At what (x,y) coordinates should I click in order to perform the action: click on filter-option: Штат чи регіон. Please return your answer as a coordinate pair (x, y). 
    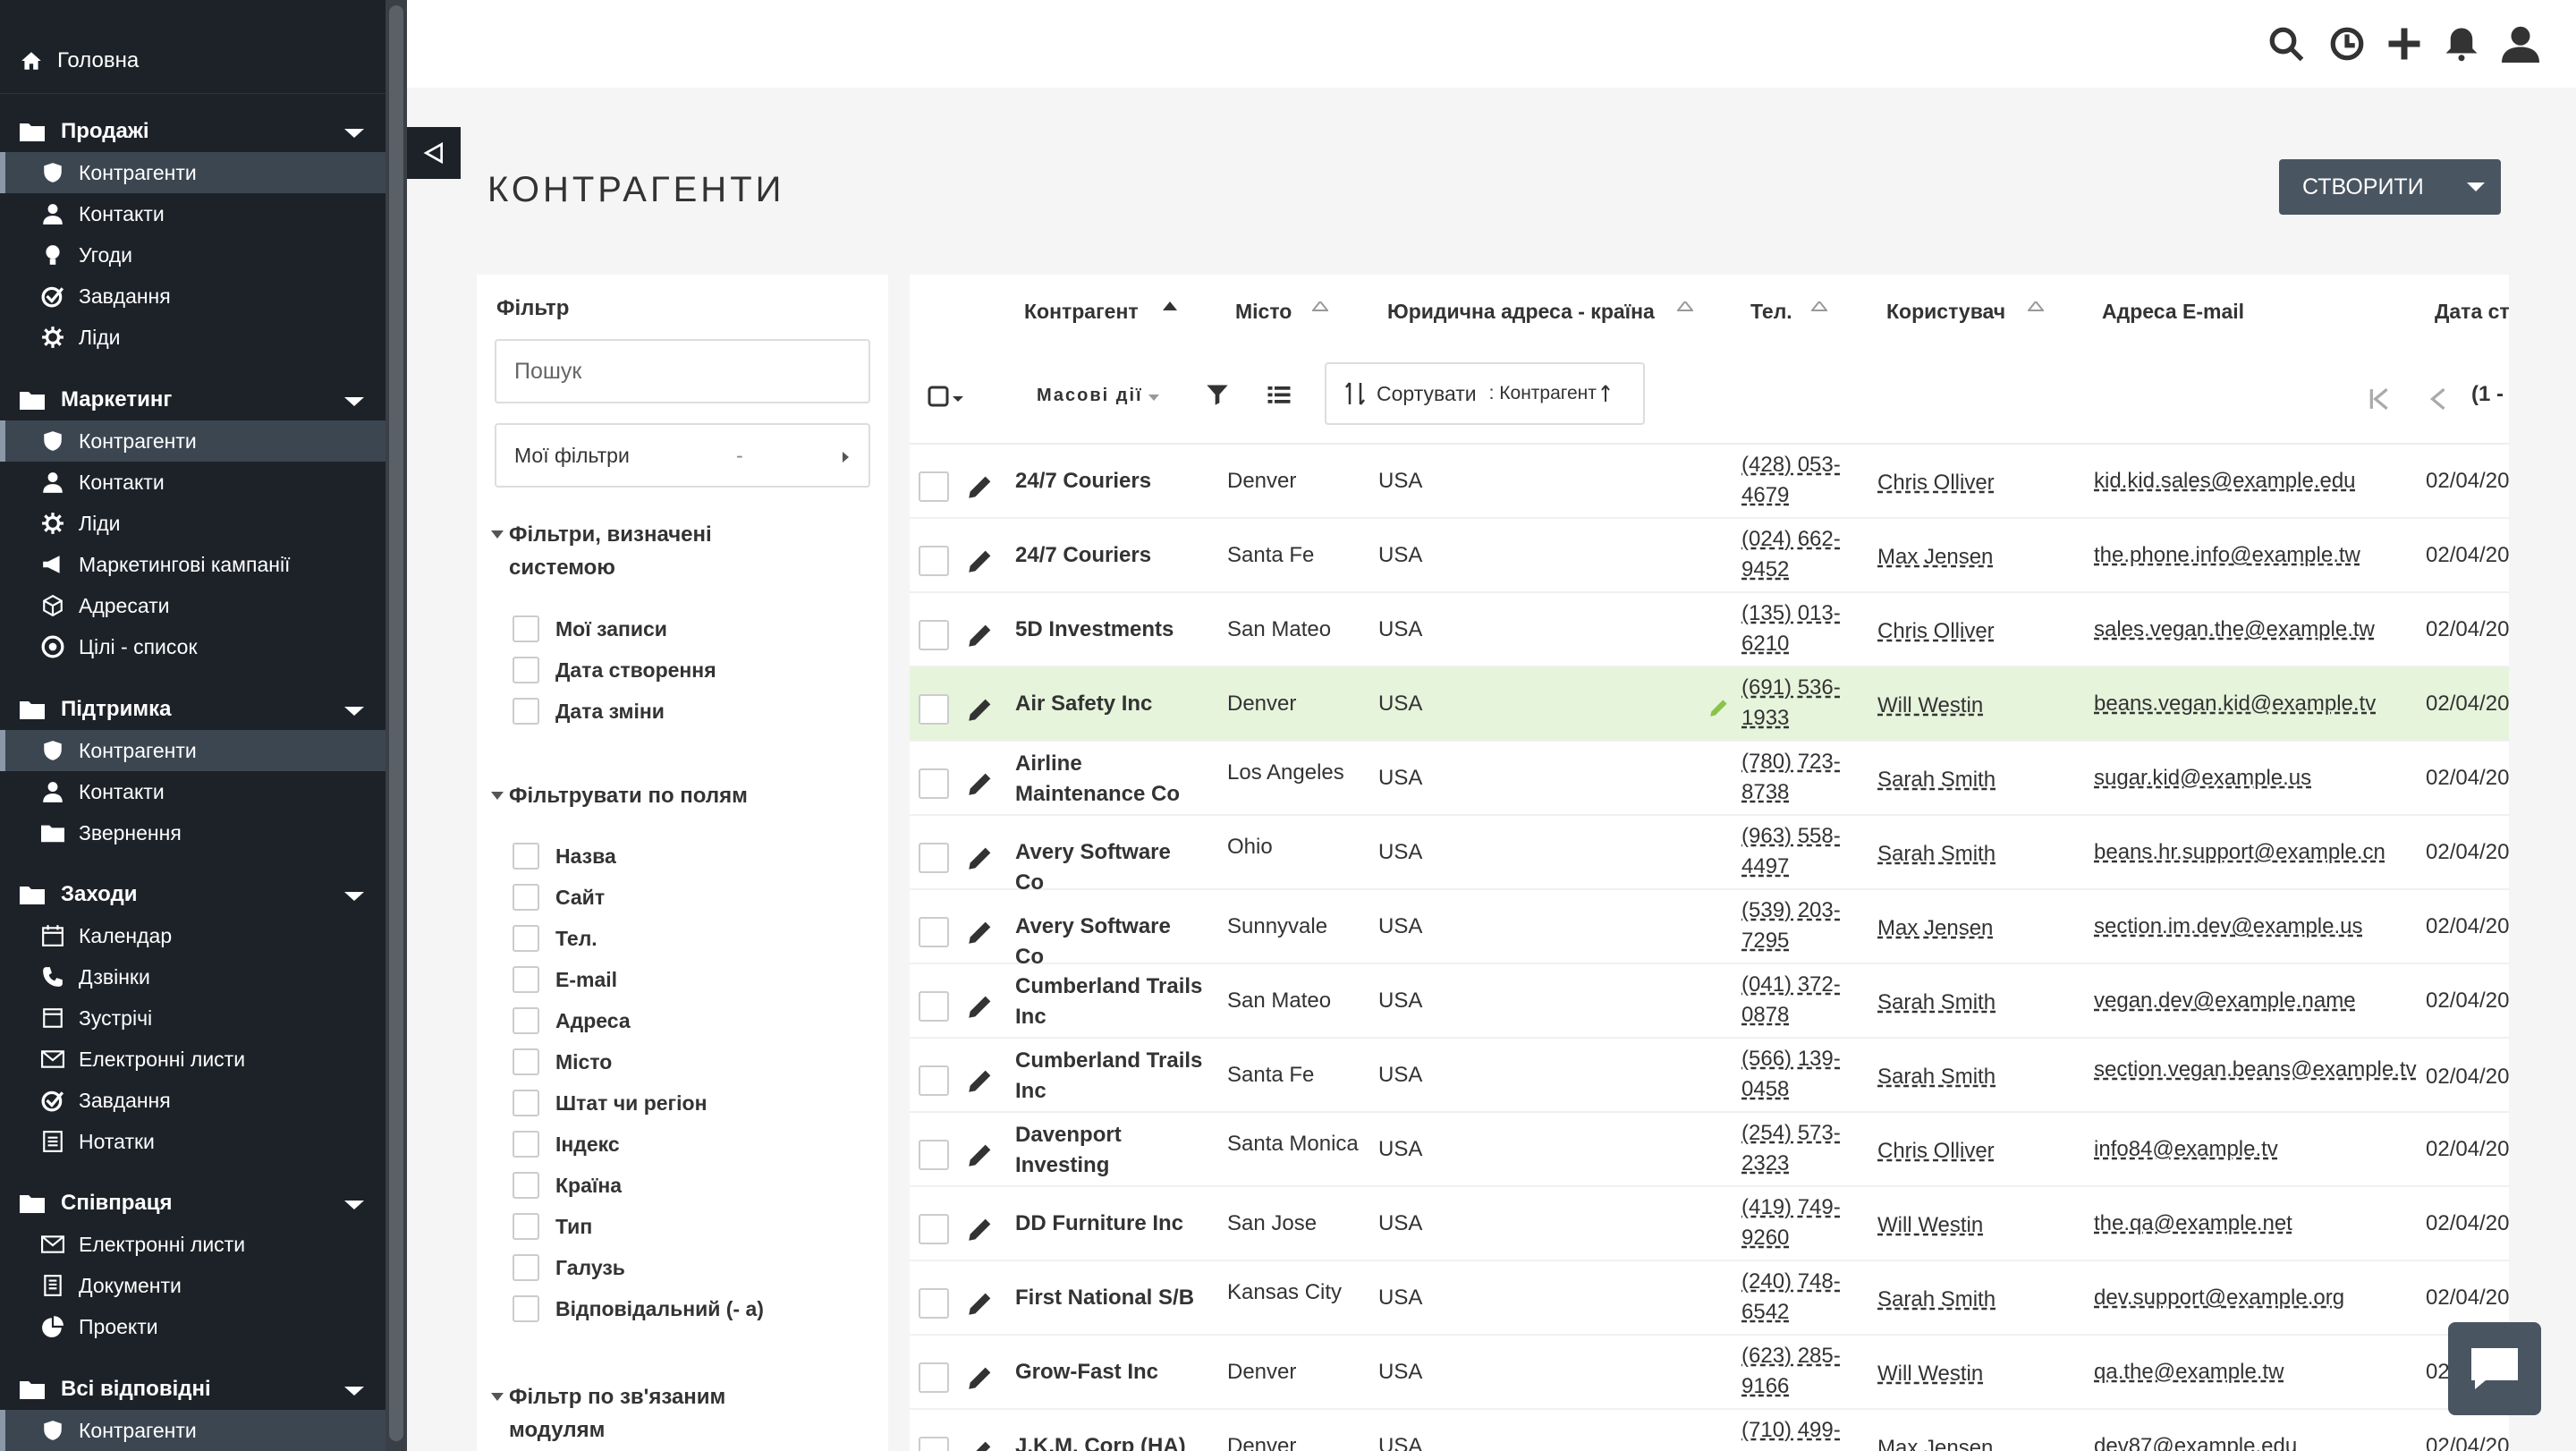
    Looking at the image, I should click on (610, 1103).